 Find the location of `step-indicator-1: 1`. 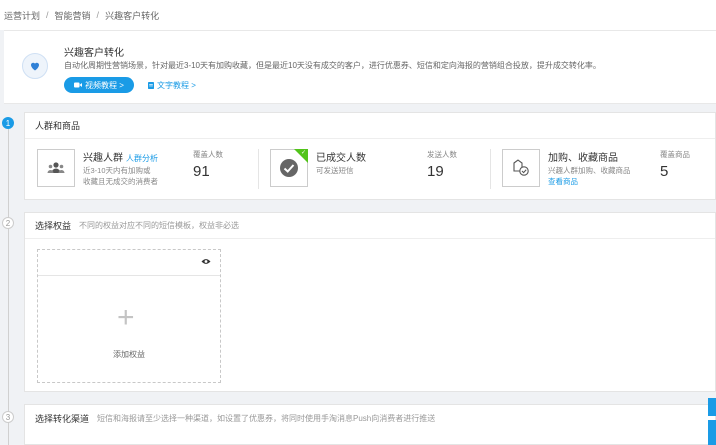

step-indicator-1: 1 is located at coordinates (8, 123).